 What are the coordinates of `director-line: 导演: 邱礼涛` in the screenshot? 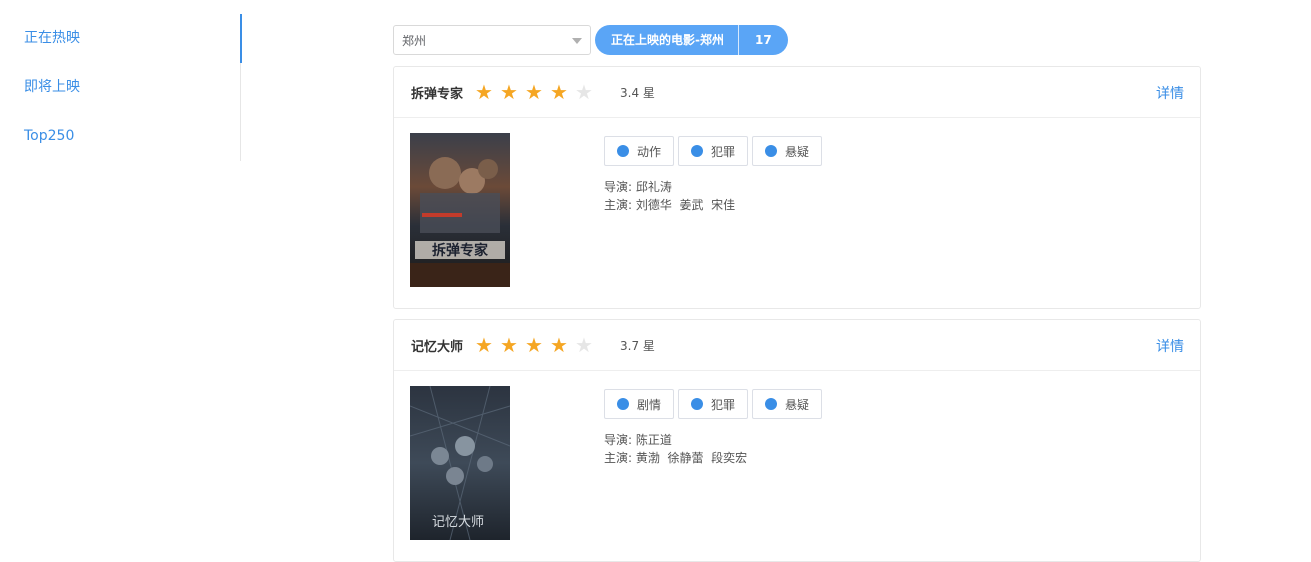 It's located at (669, 187).